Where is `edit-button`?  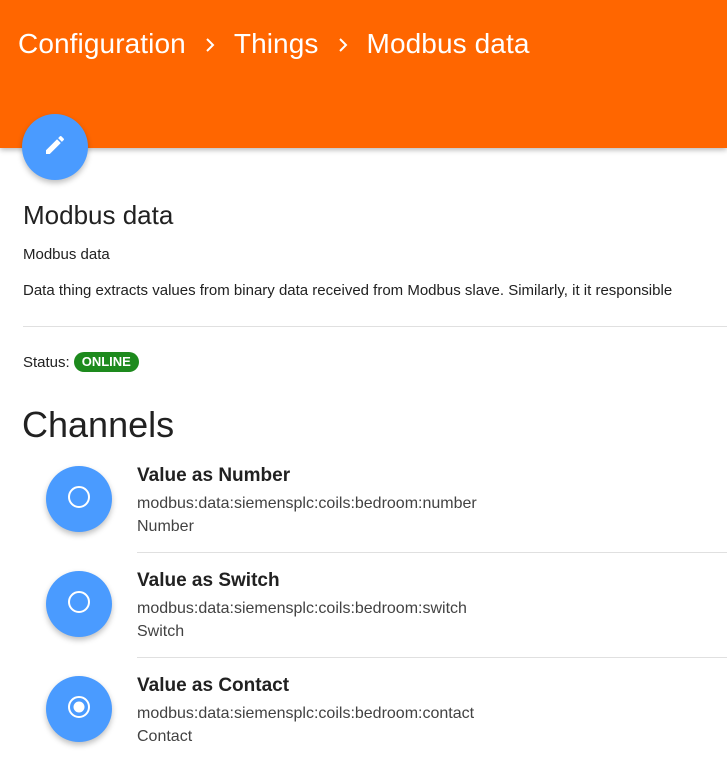
edit-button is located at coordinates (55, 147).